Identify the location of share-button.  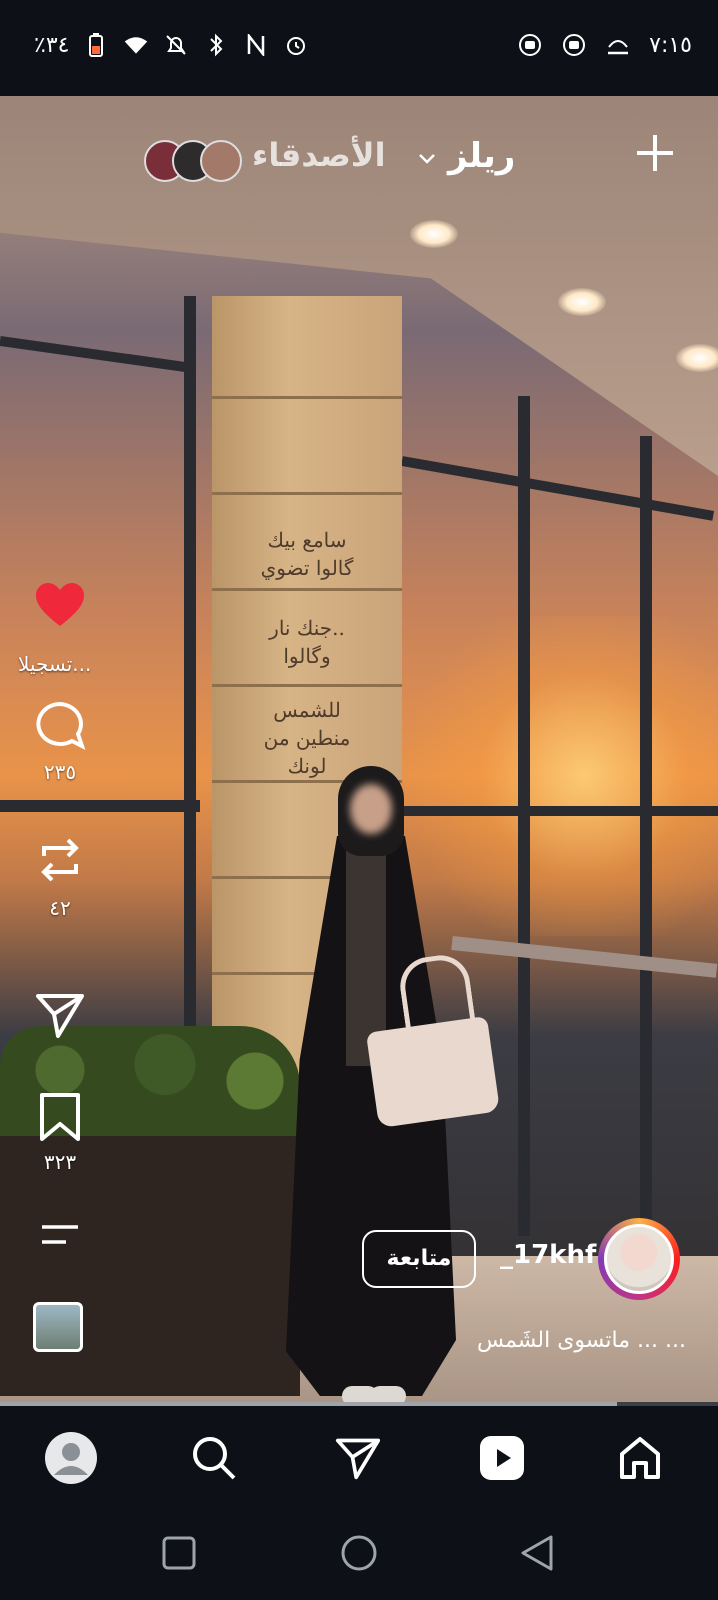
(60, 1017).